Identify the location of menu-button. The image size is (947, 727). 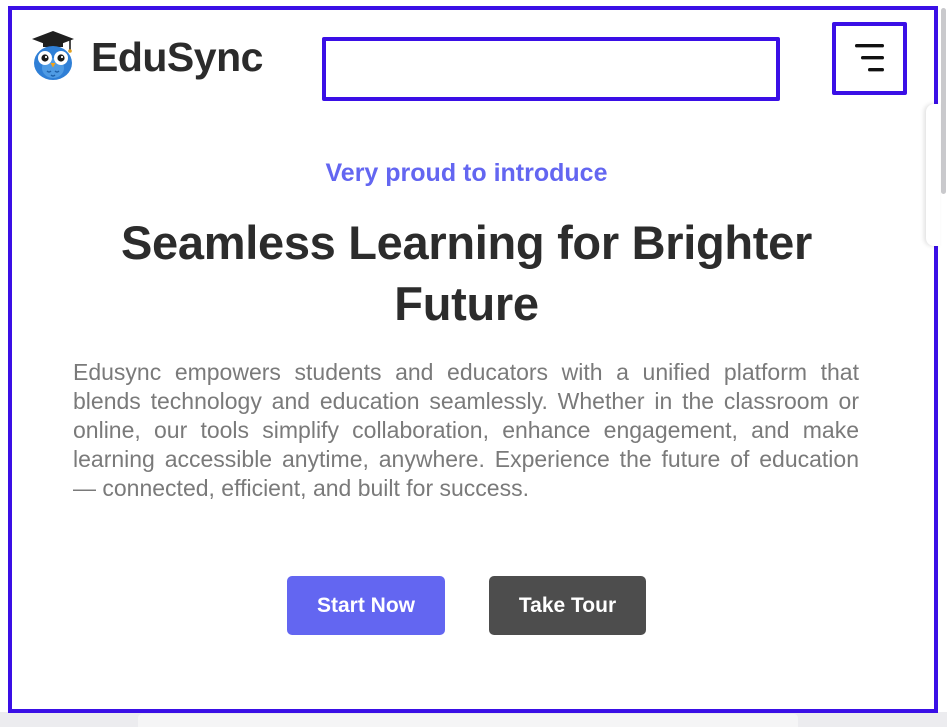
(869, 58).